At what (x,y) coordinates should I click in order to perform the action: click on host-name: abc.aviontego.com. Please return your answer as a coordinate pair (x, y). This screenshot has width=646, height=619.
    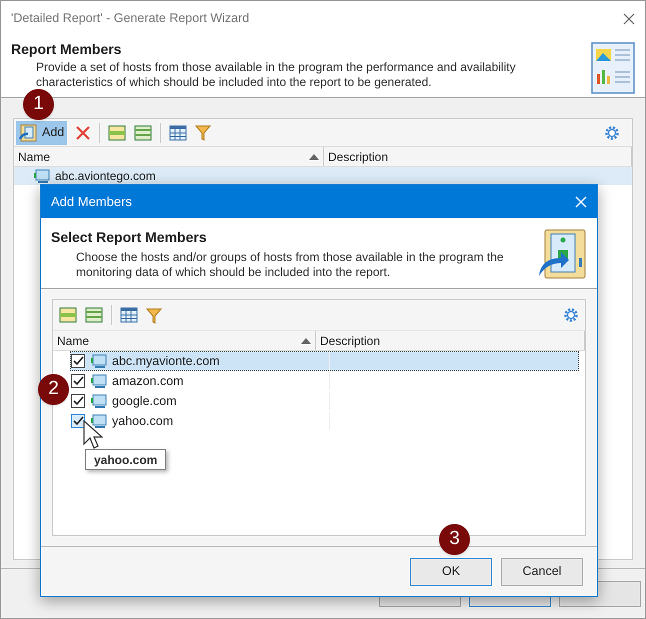
    Looking at the image, I should click on (105, 176).